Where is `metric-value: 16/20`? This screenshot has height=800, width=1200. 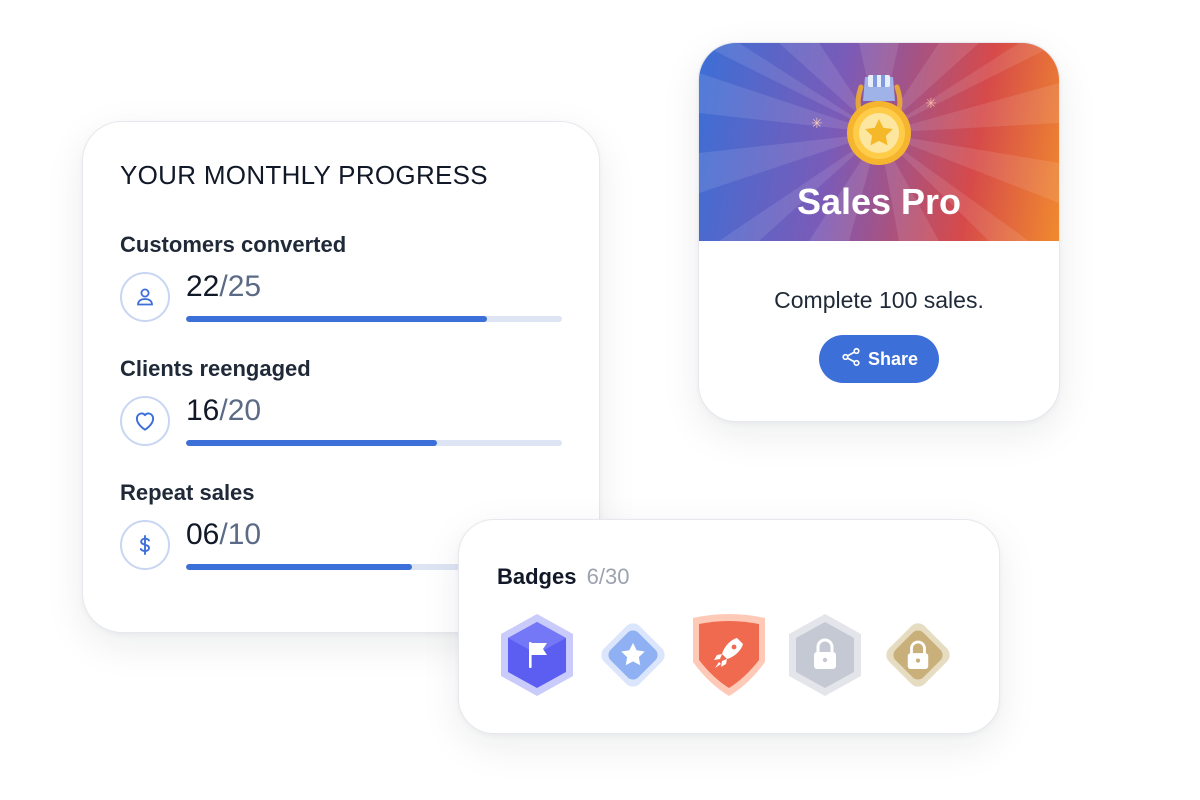 metric-value: 16/20 is located at coordinates (223, 411).